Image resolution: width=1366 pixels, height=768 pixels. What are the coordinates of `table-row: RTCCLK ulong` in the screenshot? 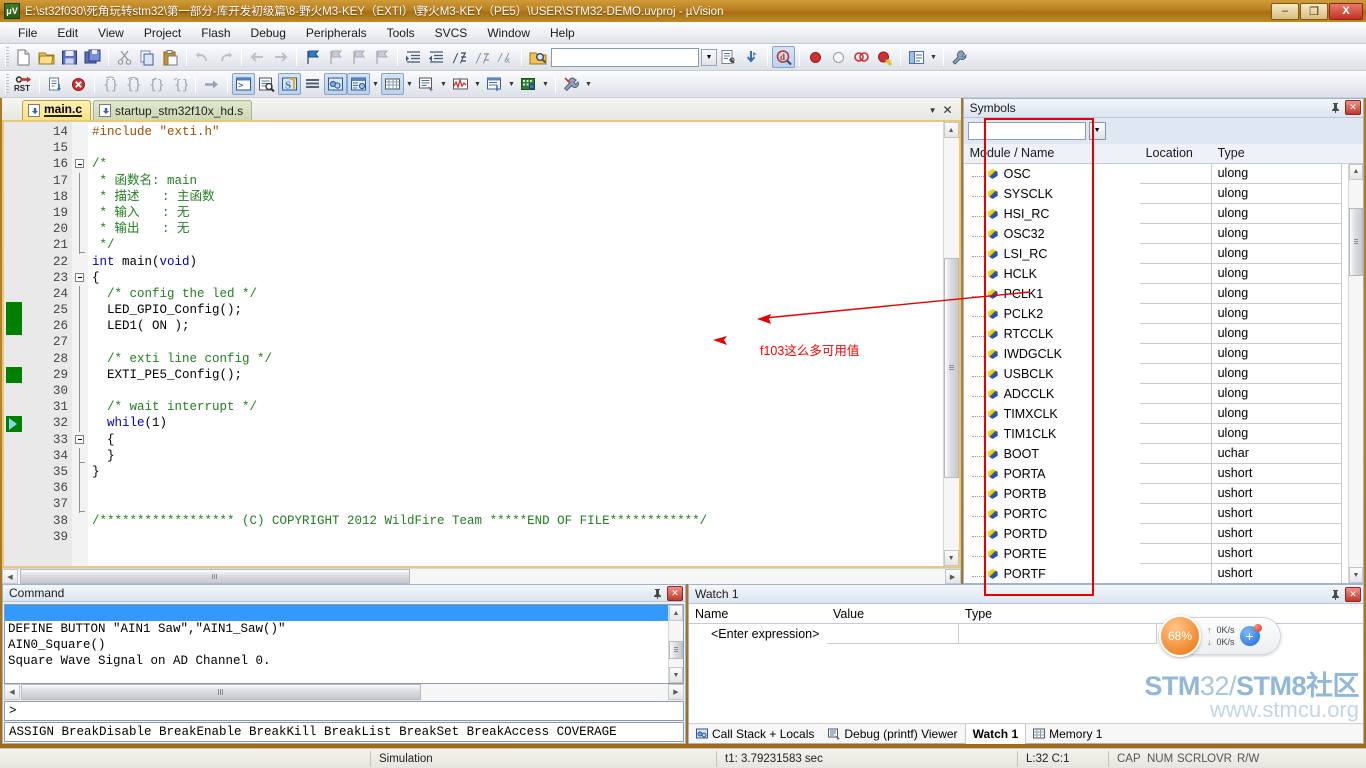 It's located at (1156, 333).